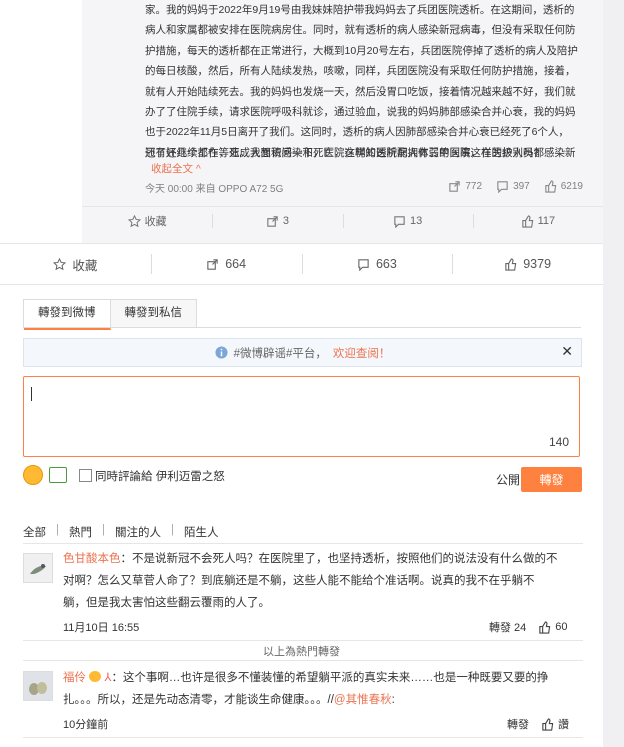 The image size is (624, 747). I want to click on inner-action-bar: 收藏 3 13 117, so click(342, 220).